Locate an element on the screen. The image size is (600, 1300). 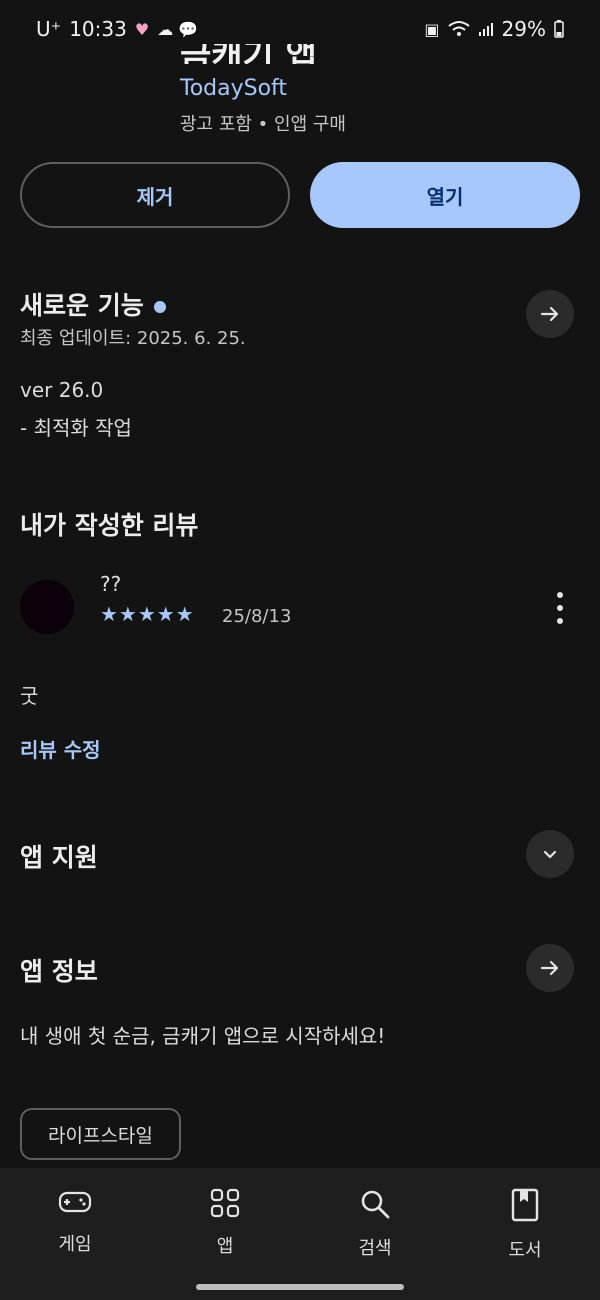
status-right: ▣ 29% is located at coordinates (494, 29).